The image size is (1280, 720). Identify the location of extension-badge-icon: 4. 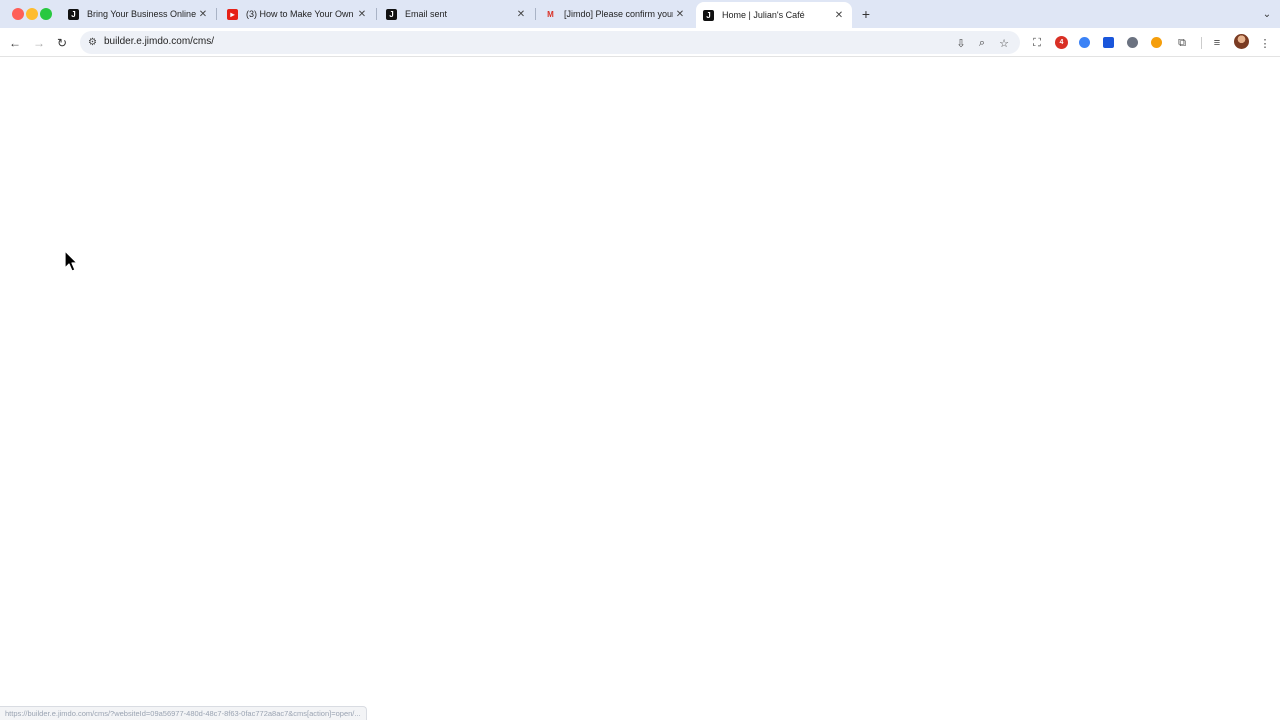
(1061, 42).